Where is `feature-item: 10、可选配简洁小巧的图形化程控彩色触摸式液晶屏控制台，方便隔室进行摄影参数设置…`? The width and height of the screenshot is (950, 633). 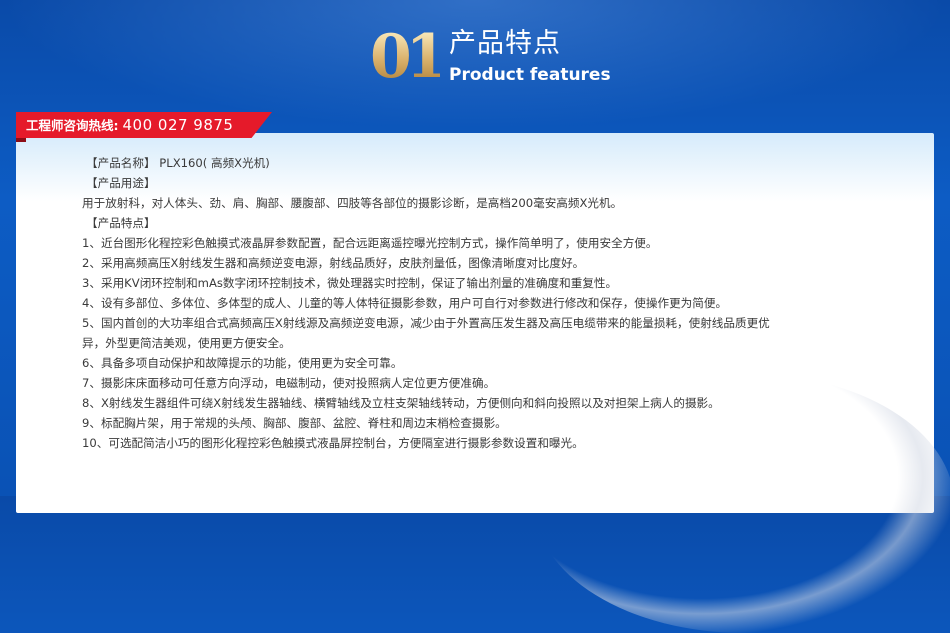
feature-item: 10、可选配简洁小巧的图形化程控彩色触摸式液晶屏控制台，方便隔室进行摄影参数设置… is located at coordinates (333, 443).